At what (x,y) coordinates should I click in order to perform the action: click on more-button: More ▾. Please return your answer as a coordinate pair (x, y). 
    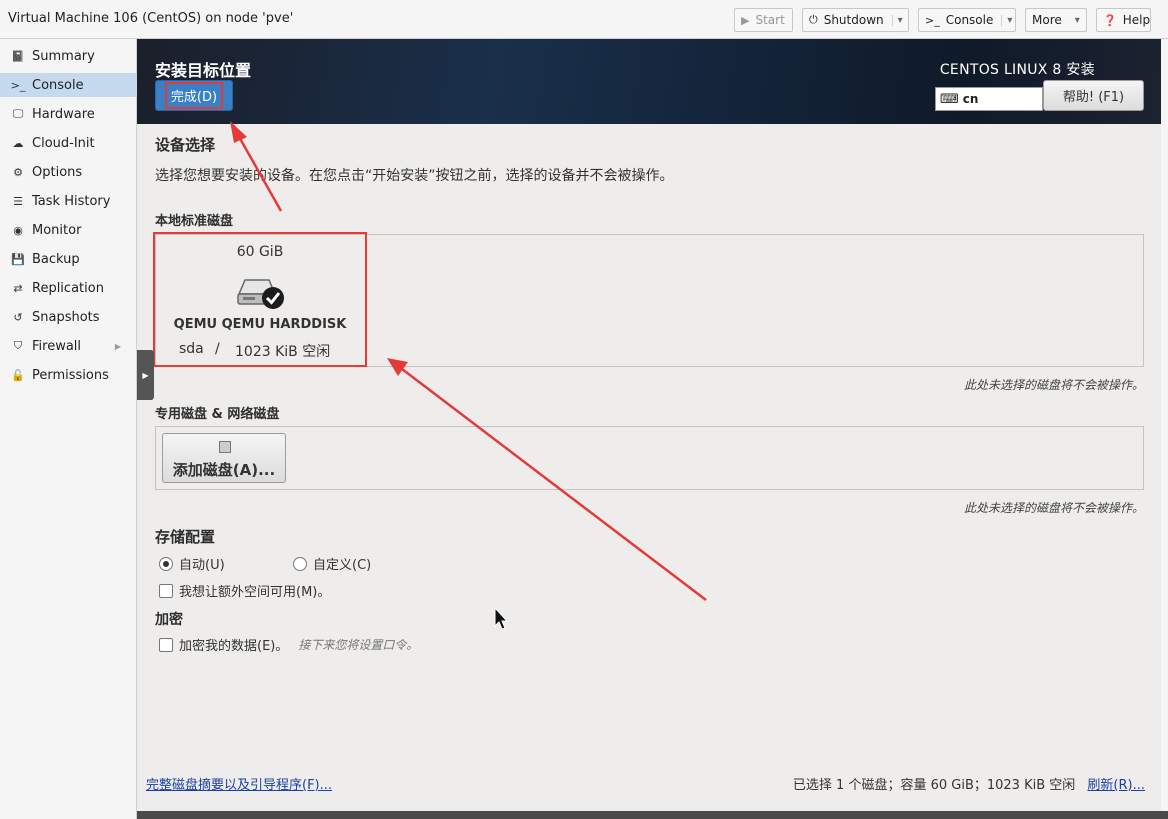
    Looking at the image, I should click on (1056, 20).